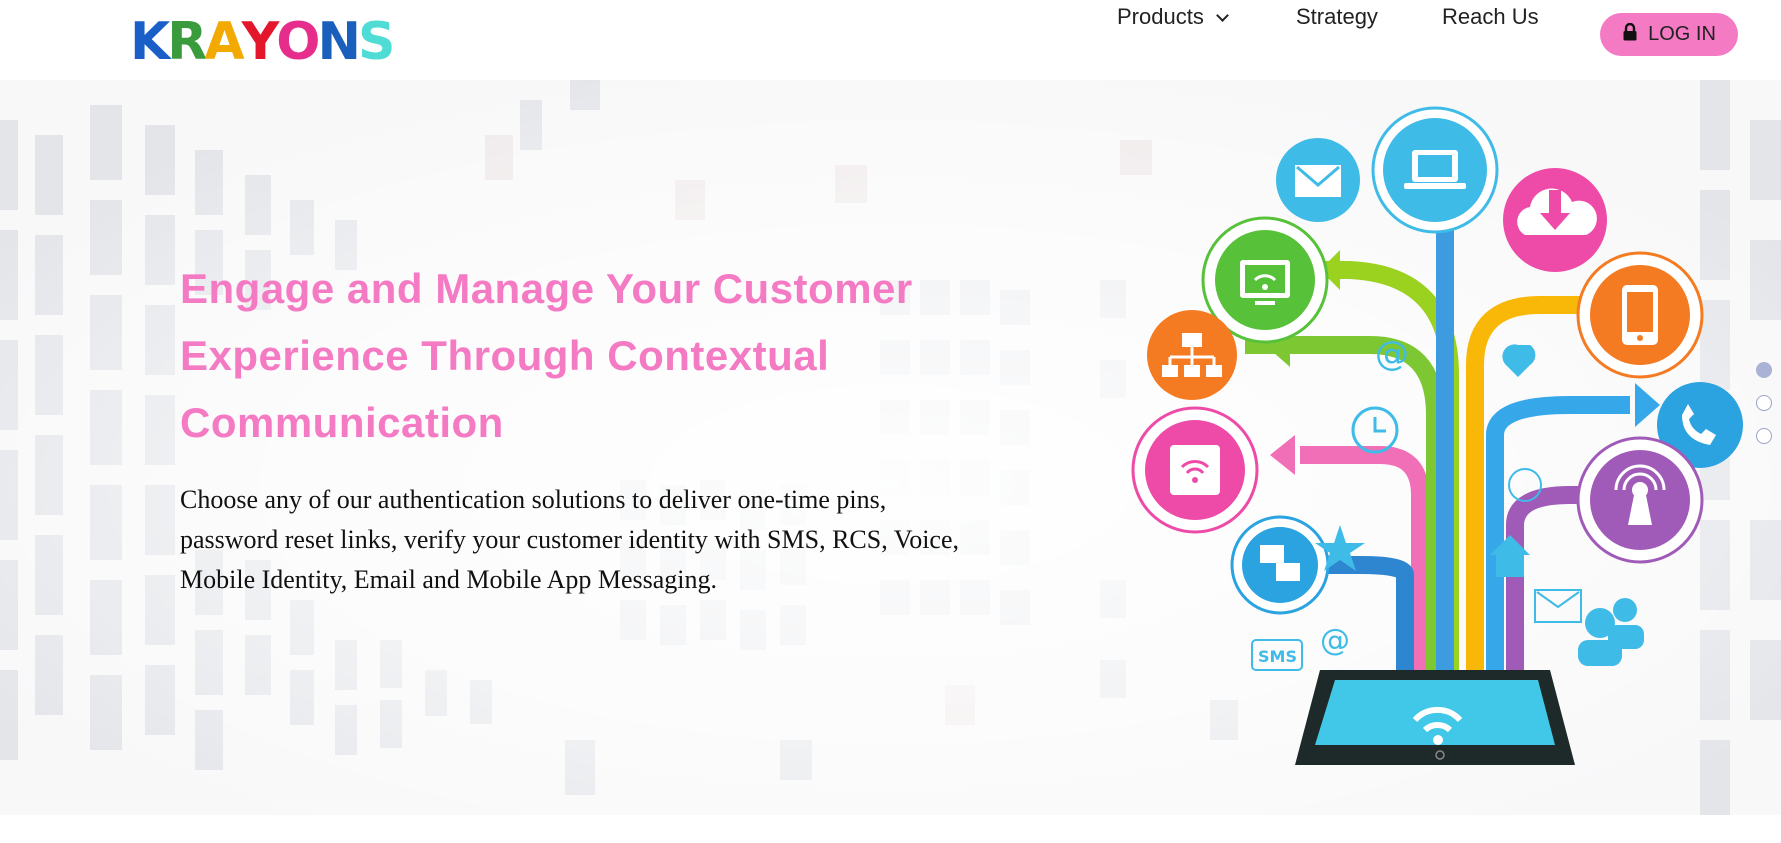 The image size is (1781, 843). What do you see at coordinates (150, 42) in the screenshot?
I see `logo-letter: K` at bounding box center [150, 42].